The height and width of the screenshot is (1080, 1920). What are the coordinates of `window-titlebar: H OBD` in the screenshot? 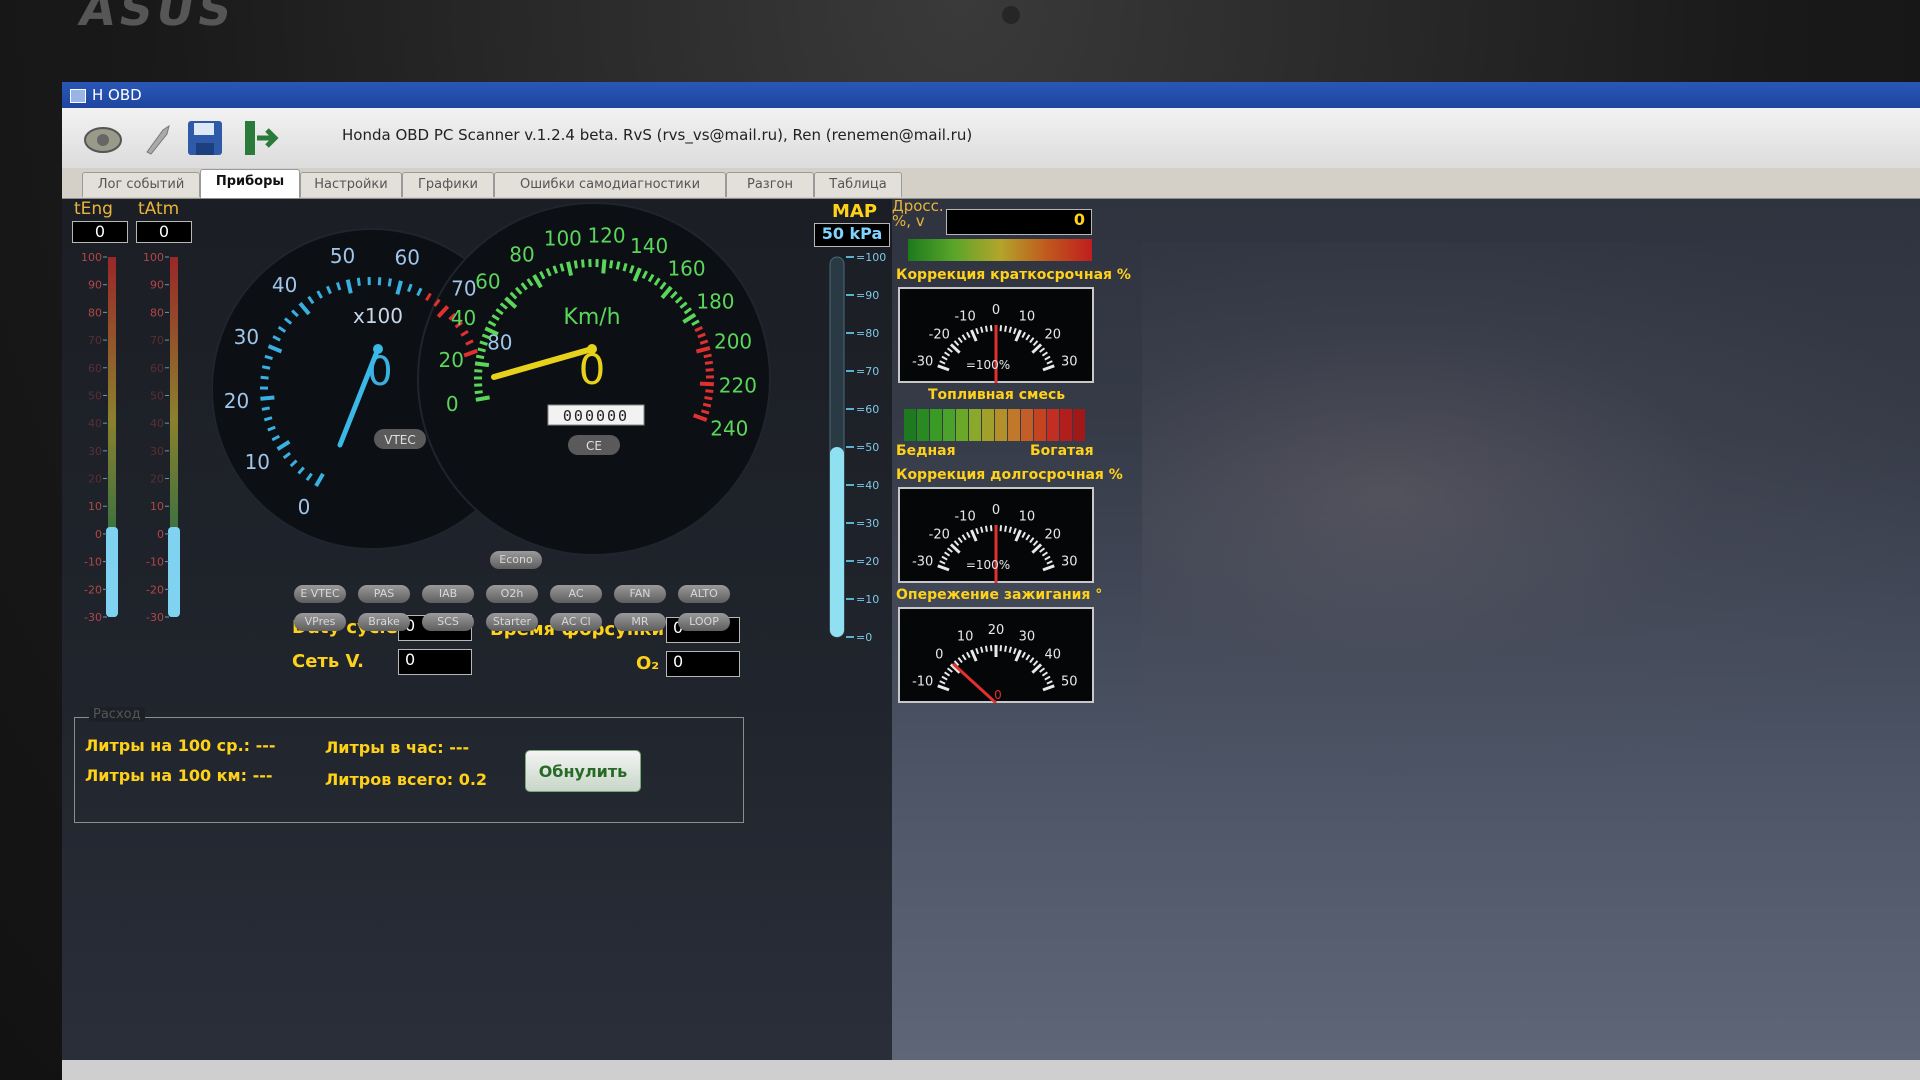 It's located at (991, 95).